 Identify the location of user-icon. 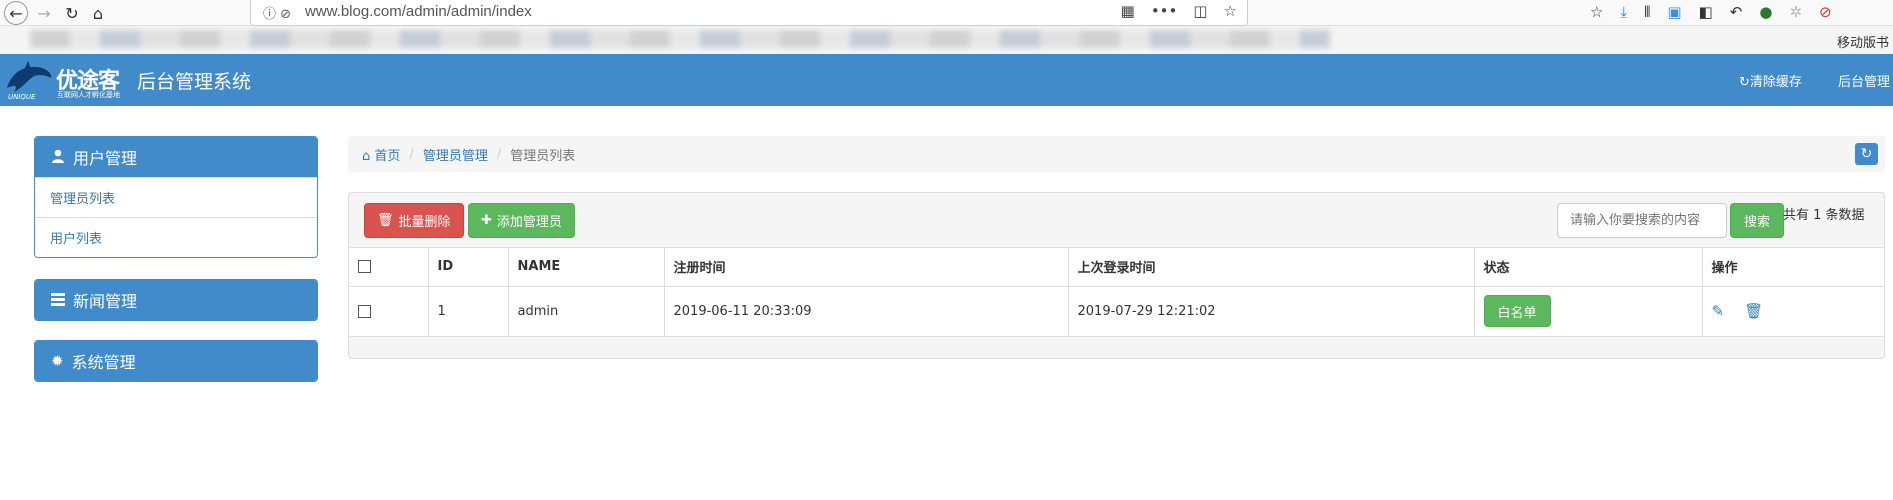
(58, 157).